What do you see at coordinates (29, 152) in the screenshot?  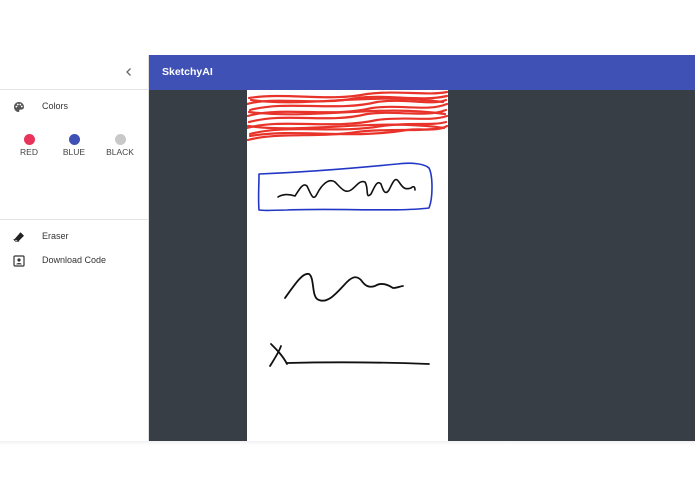 I see `color-name: RED` at bounding box center [29, 152].